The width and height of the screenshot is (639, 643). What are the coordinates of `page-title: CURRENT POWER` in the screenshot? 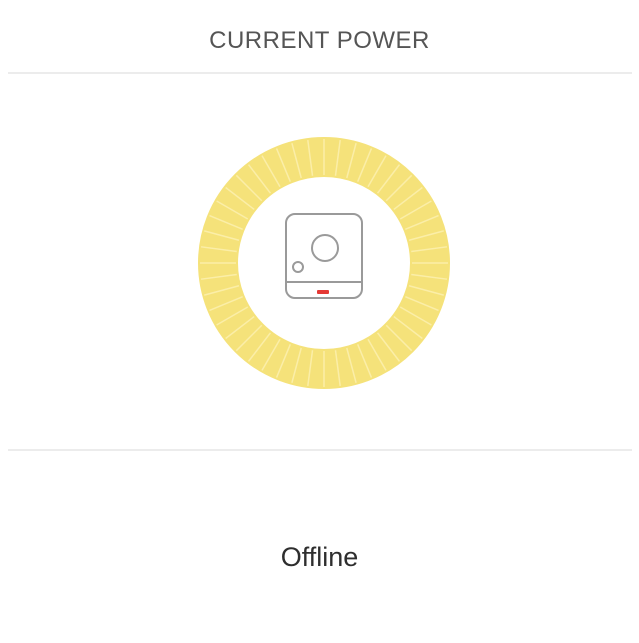 It's located at (319, 40).